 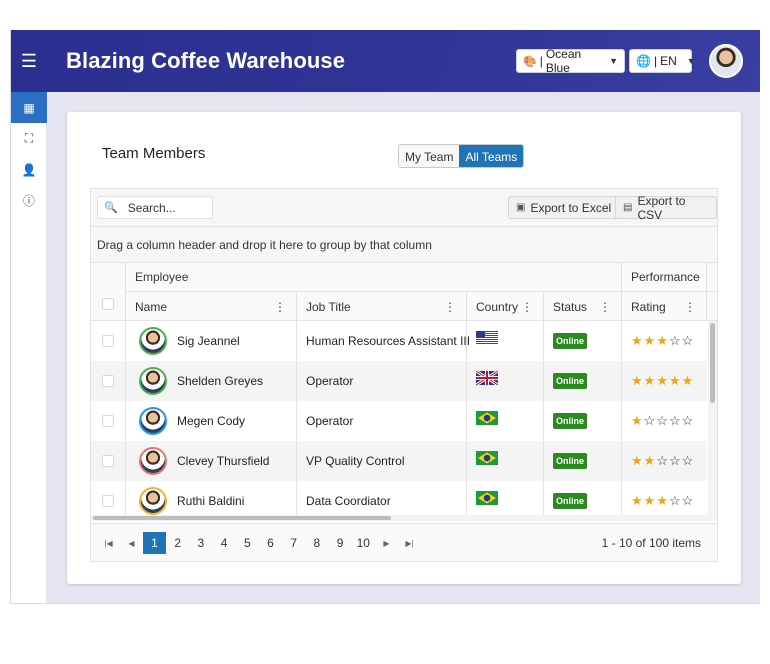 What do you see at coordinates (386, 543) in the screenshot?
I see `next-page-icon: ▶` at bounding box center [386, 543].